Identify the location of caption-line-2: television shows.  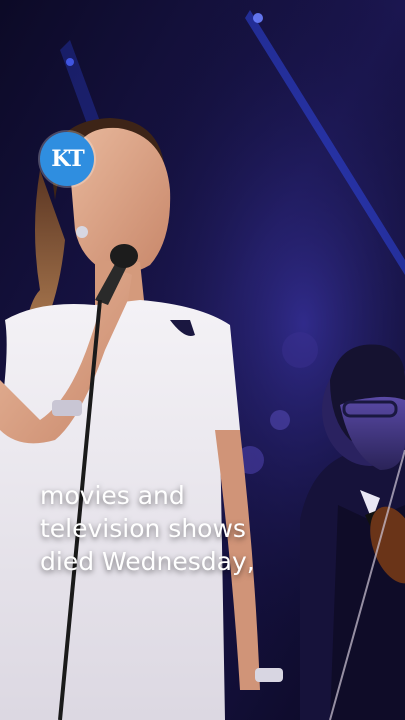
(143, 528).